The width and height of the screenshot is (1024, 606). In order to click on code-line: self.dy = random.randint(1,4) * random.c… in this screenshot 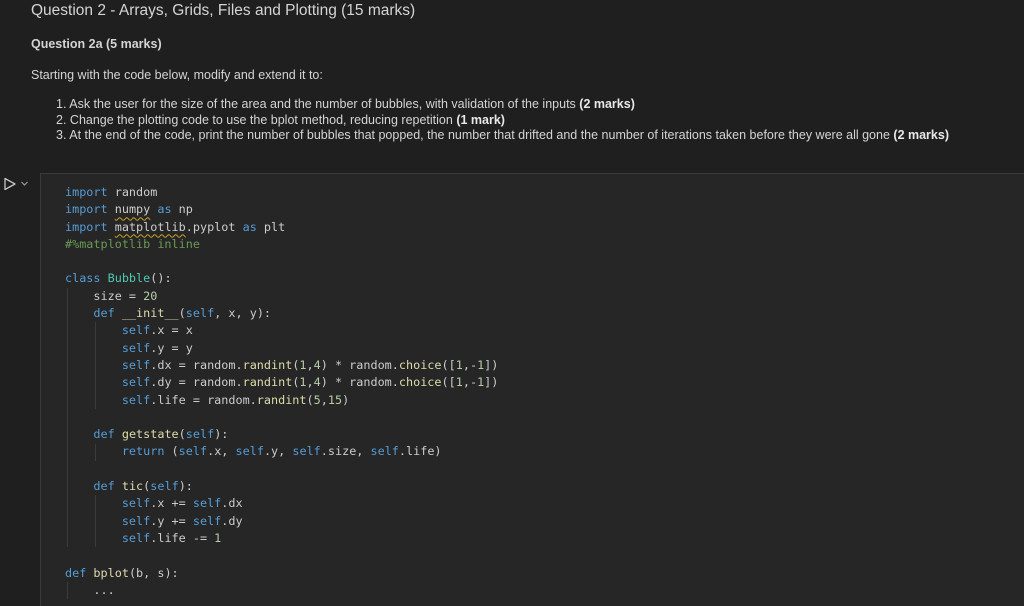, I will do `click(310, 382)`.